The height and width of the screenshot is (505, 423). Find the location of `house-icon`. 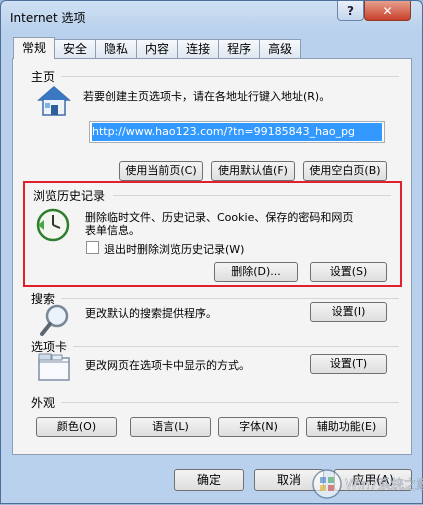

house-icon is located at coordinates (54, 101).